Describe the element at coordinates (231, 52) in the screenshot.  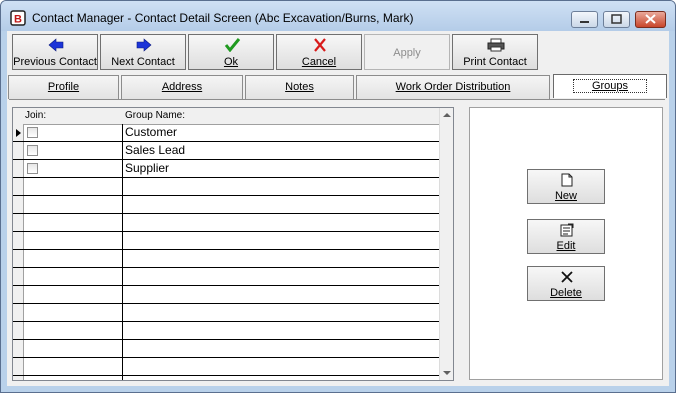
I see `ok-button: Ok` at that location.